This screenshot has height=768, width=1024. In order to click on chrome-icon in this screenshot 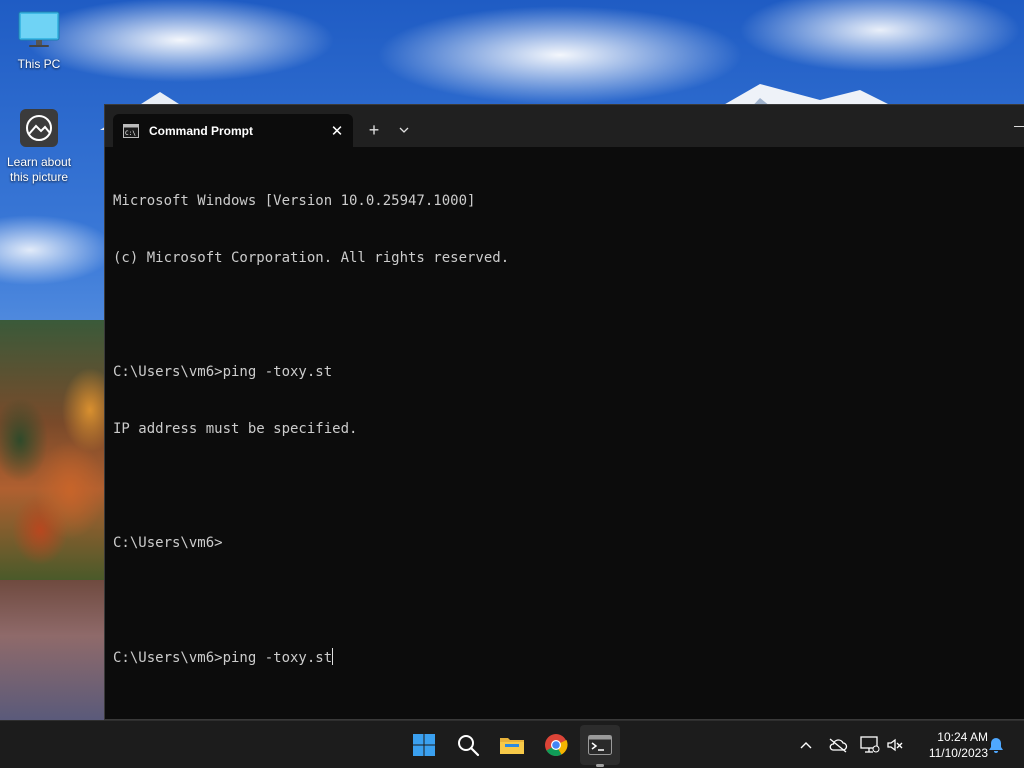, I will do `click(556, 745)`.